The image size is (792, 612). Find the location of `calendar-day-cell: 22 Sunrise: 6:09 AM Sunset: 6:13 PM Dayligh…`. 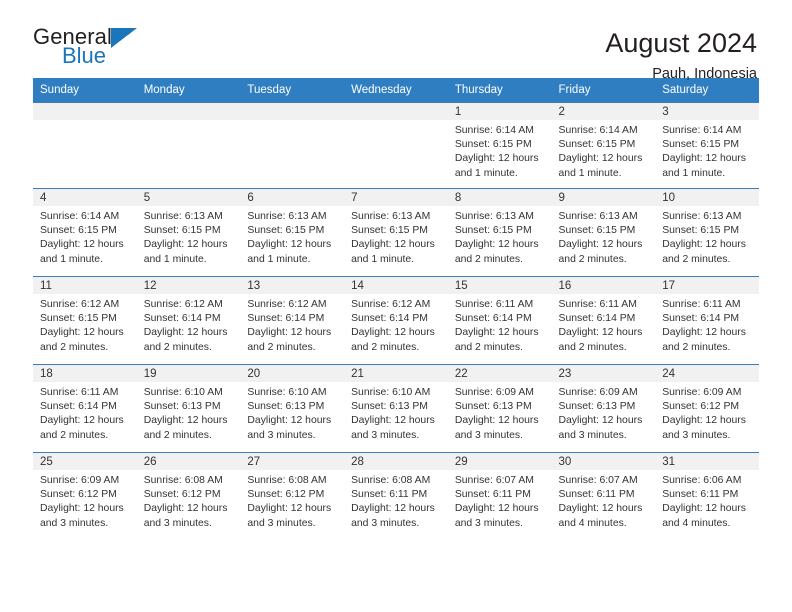

calendar-day-cell: 22 Sunrise: 6:09 AM Sunset: 6:13 PM Dayligh… is located at coordinates (499, 408).